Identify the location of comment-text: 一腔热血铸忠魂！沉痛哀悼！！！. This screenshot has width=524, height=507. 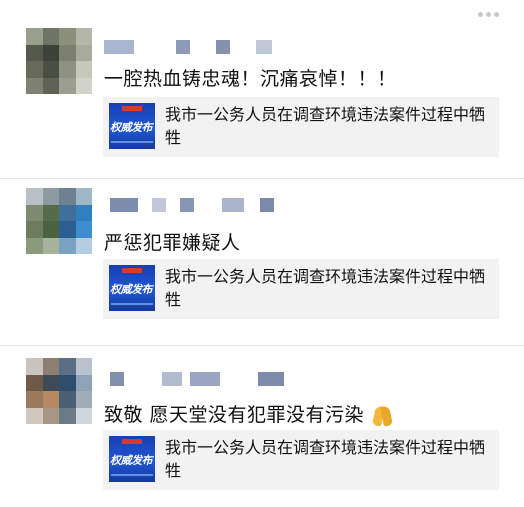
(250, 79).